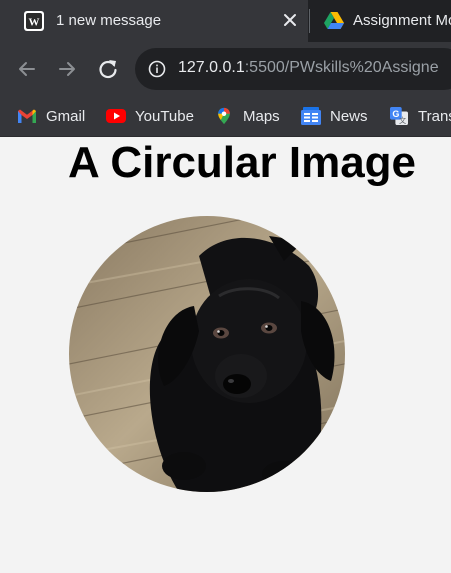 The height and width of the screenshot is (573, 451). I want to click on svg-text: 文, so click(402, 120).